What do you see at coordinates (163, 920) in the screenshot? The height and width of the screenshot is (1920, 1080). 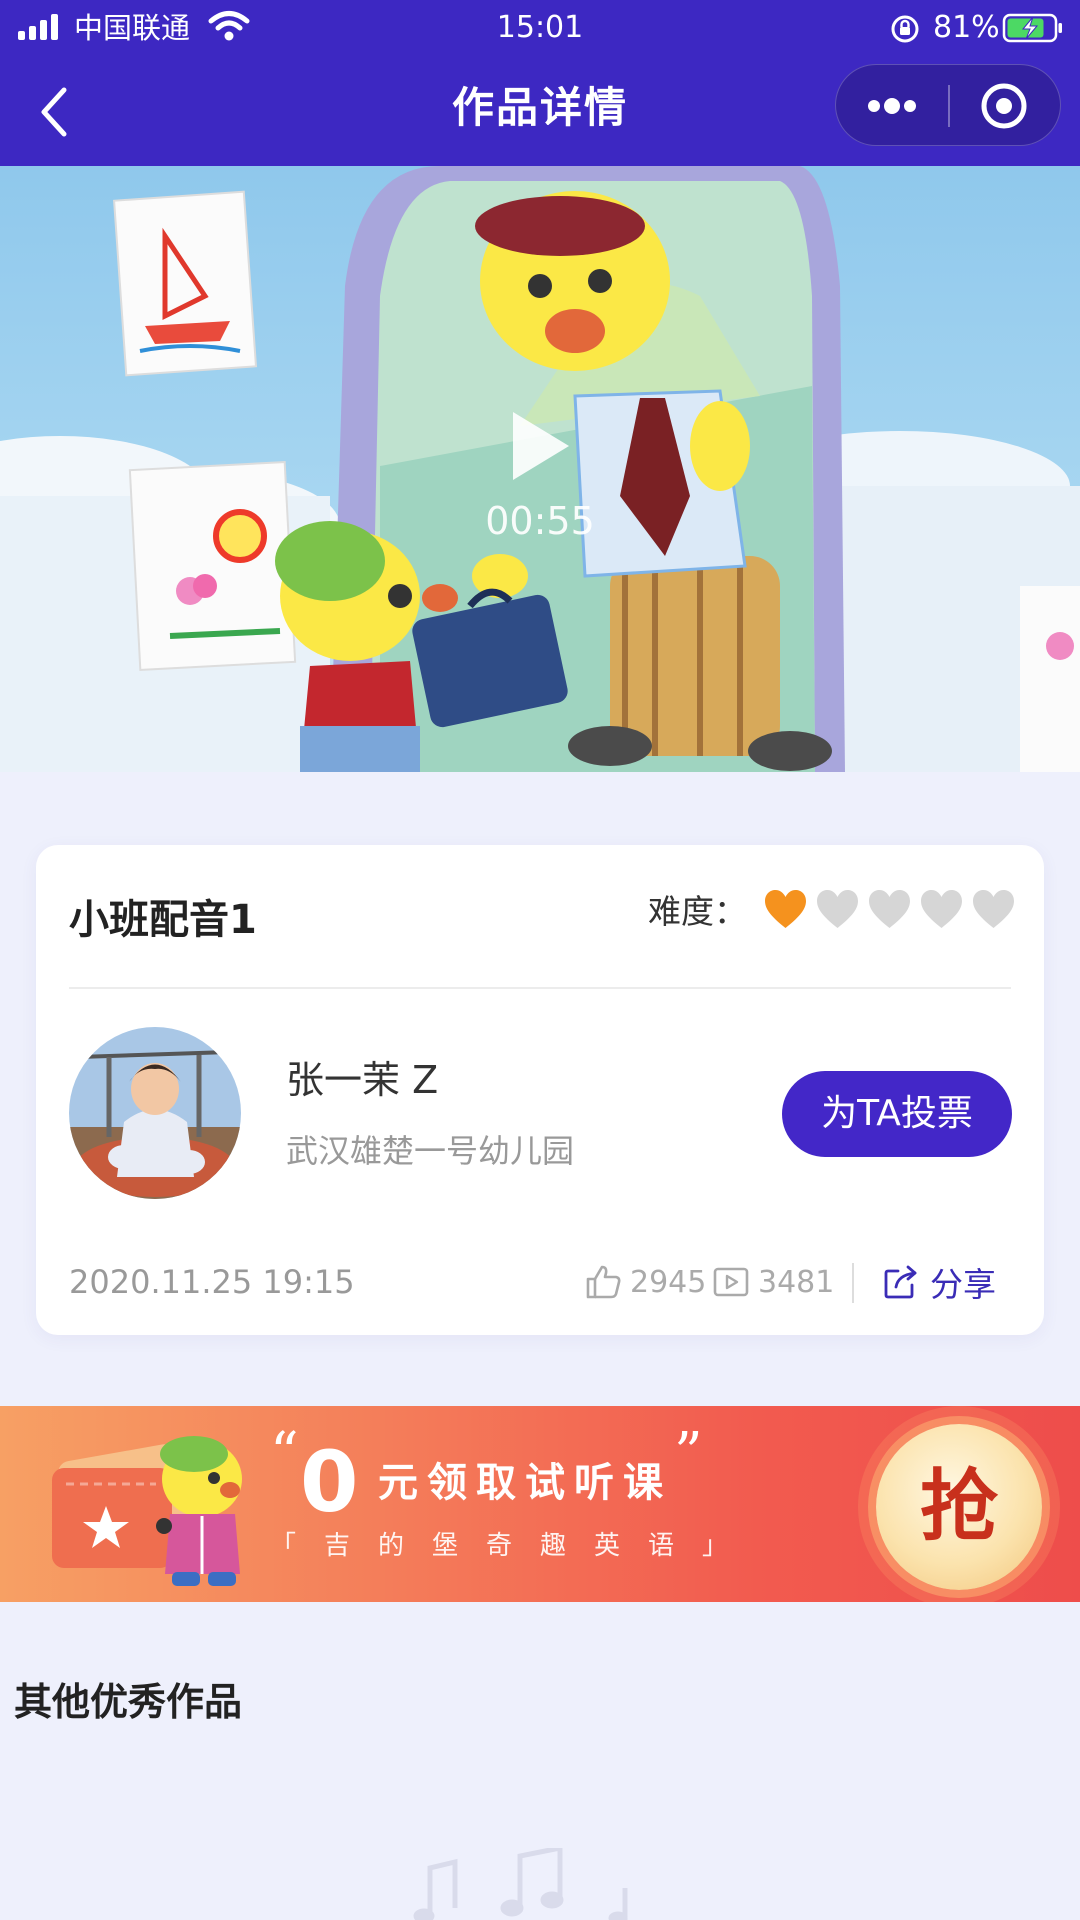 I see `work-title: 小班配音1` at bounding box center [163, 920].